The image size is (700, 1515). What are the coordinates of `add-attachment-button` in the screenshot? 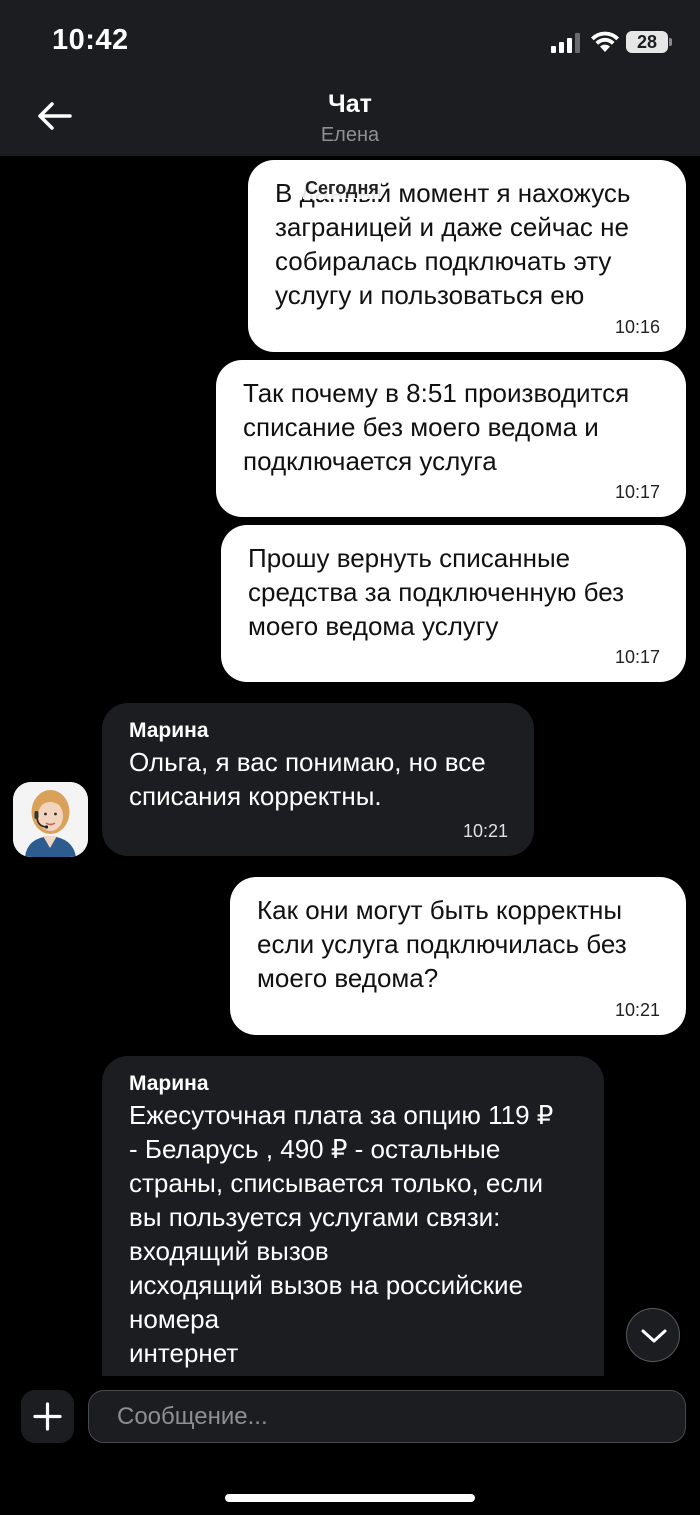 It's located at (47, 1416).